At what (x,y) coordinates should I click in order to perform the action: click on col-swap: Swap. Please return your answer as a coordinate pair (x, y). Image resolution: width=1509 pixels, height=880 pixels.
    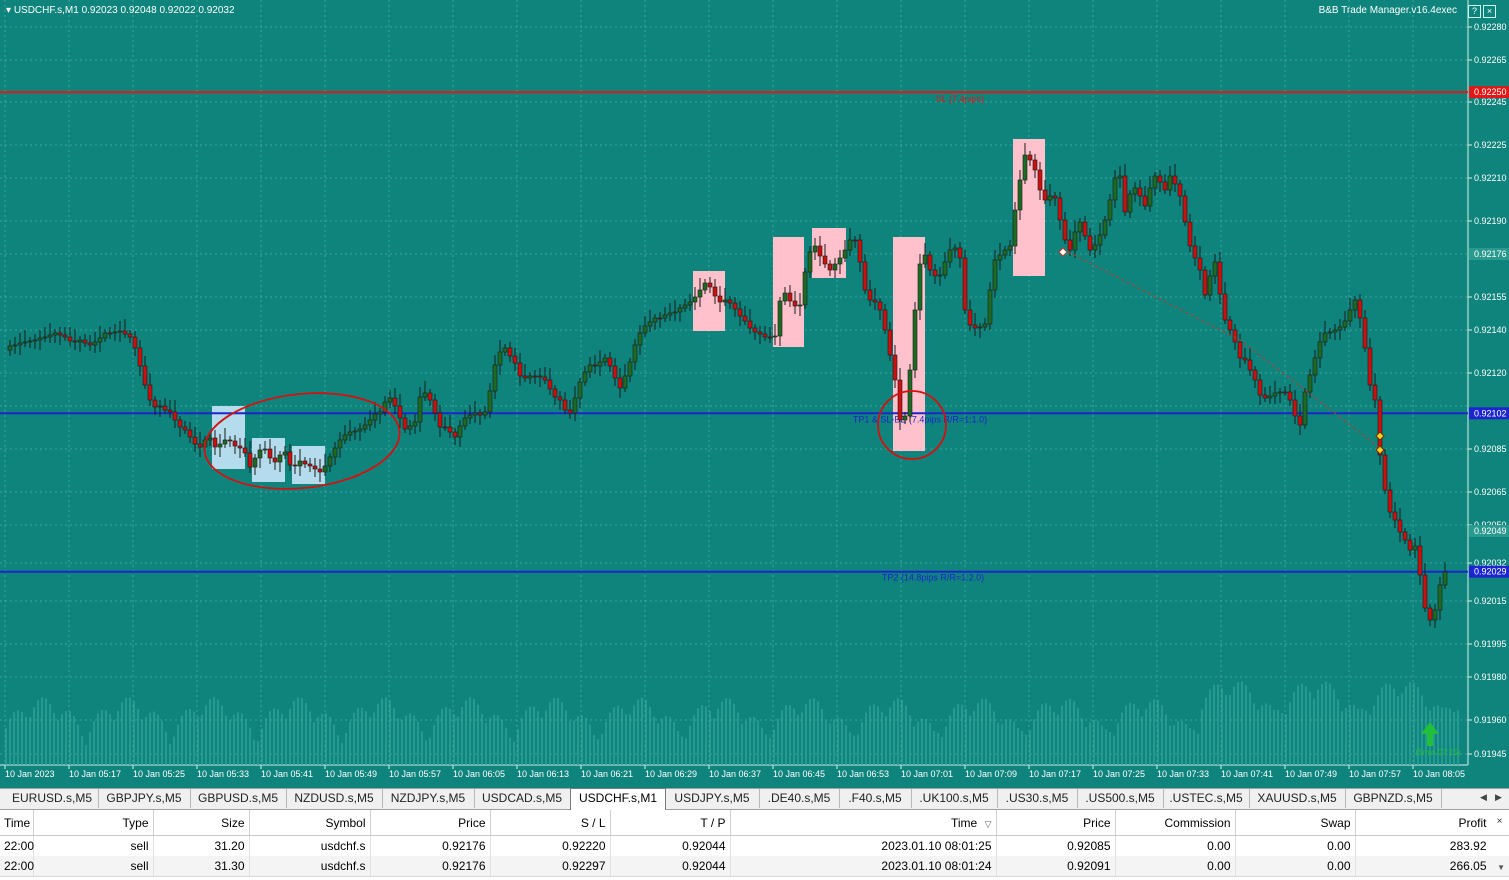
    Looking at the image, I should click on (1295, 823).